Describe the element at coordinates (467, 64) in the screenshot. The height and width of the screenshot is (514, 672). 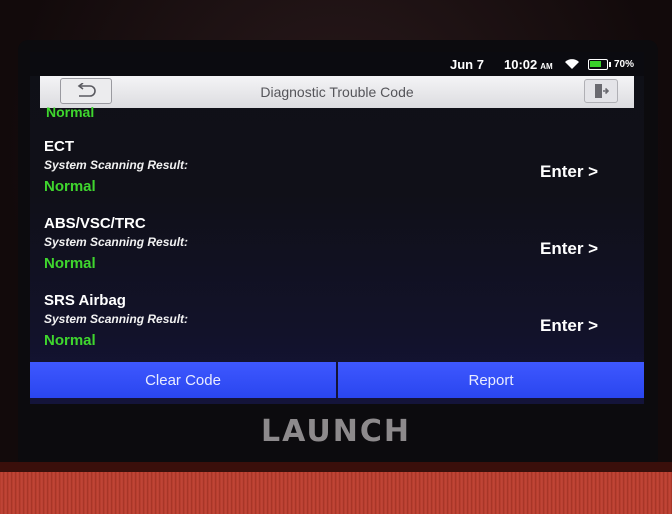
I see `status-date: Jun 7` at that location.